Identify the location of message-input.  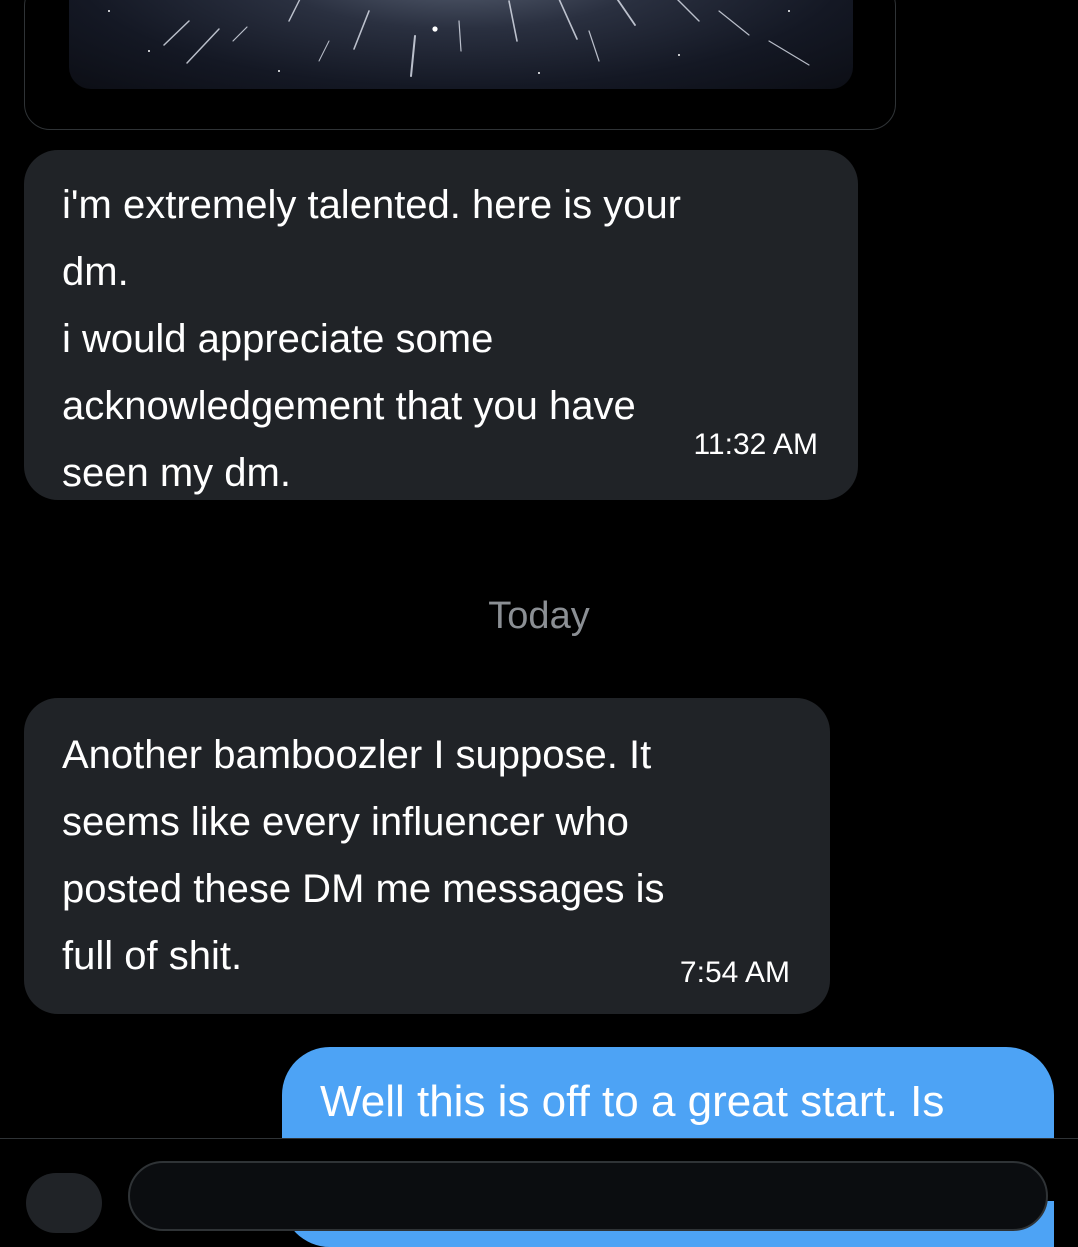
(588, 1196).